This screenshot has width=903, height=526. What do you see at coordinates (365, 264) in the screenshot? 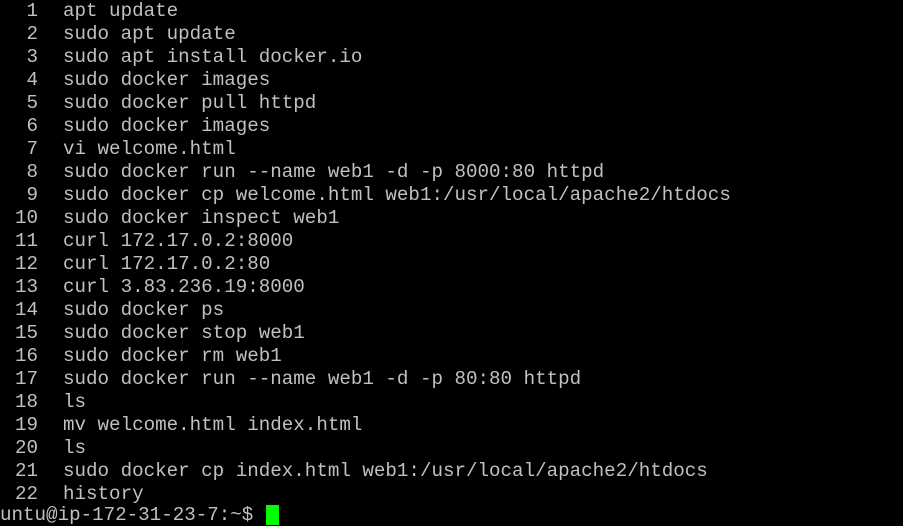
I see `history-line: 12 curl 172.17.0.2:80` at bounding box center [365, 264].